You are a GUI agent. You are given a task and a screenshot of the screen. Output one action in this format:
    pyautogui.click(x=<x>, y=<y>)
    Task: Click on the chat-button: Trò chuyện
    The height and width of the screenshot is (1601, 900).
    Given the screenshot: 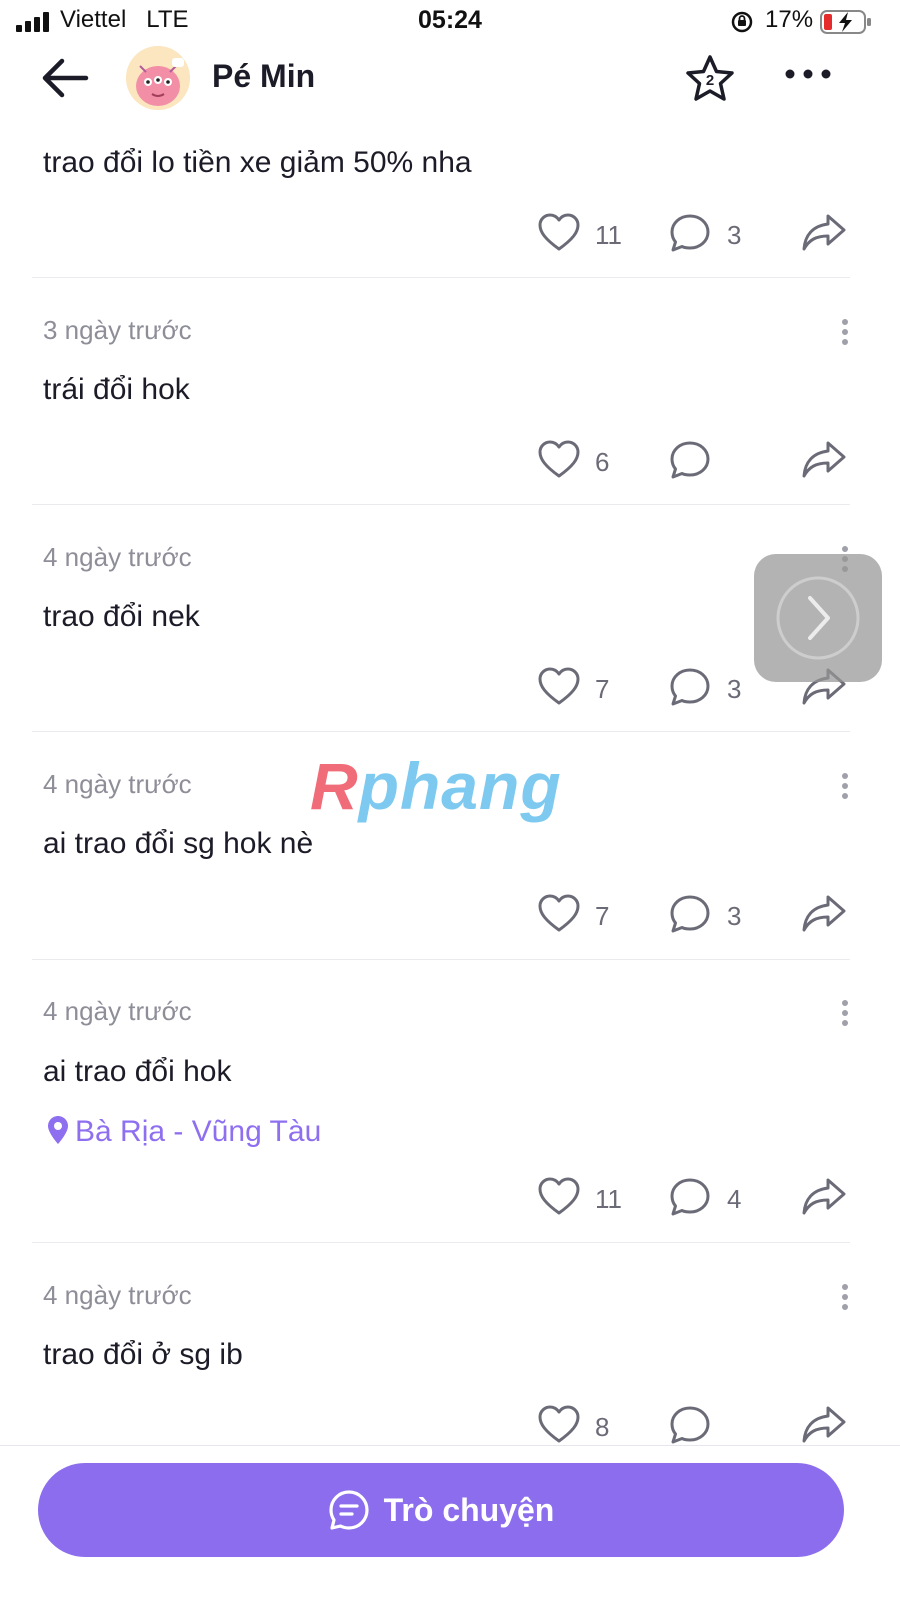 What is the action you would take?
    pyautogui.click(x=441, y=1510)
    